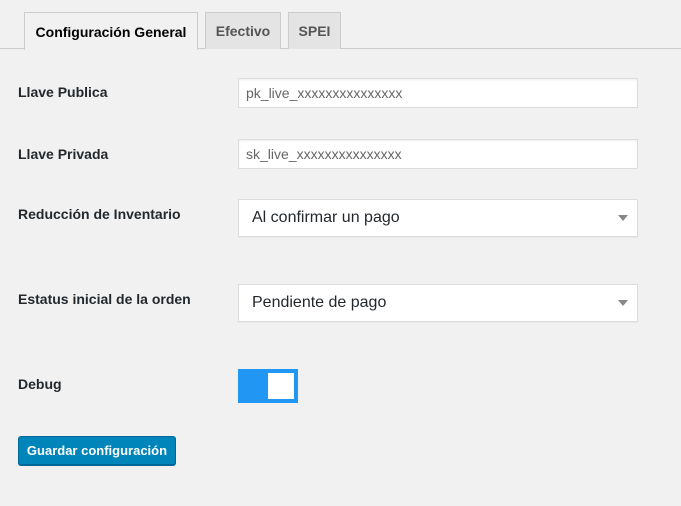  What do you see at coordinates (40, 384) in the screenshot?
I see `debug-label: Debug` at bounding box center [40, 384].